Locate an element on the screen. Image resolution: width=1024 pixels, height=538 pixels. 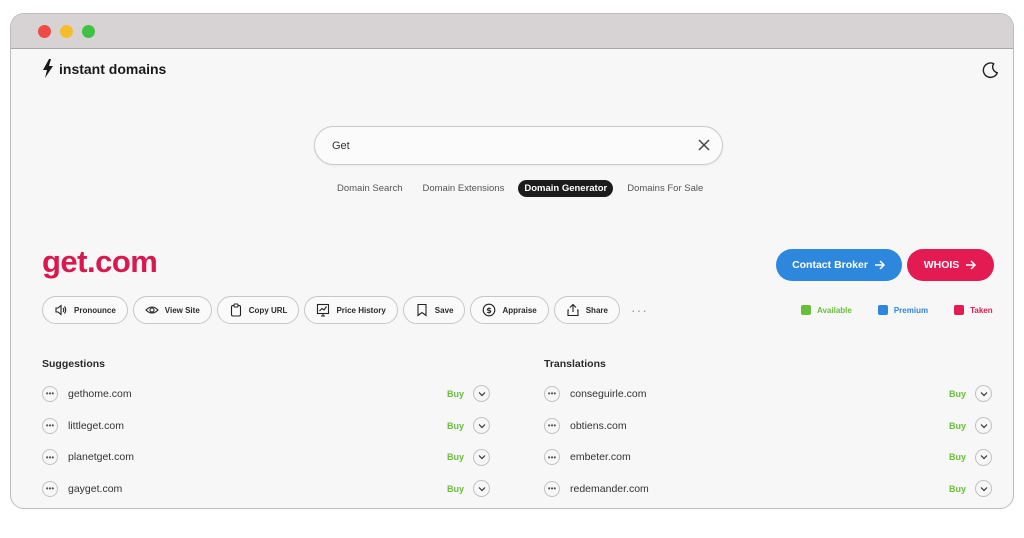
domain-name: obtiens.com is located at coordinates (598, 426).